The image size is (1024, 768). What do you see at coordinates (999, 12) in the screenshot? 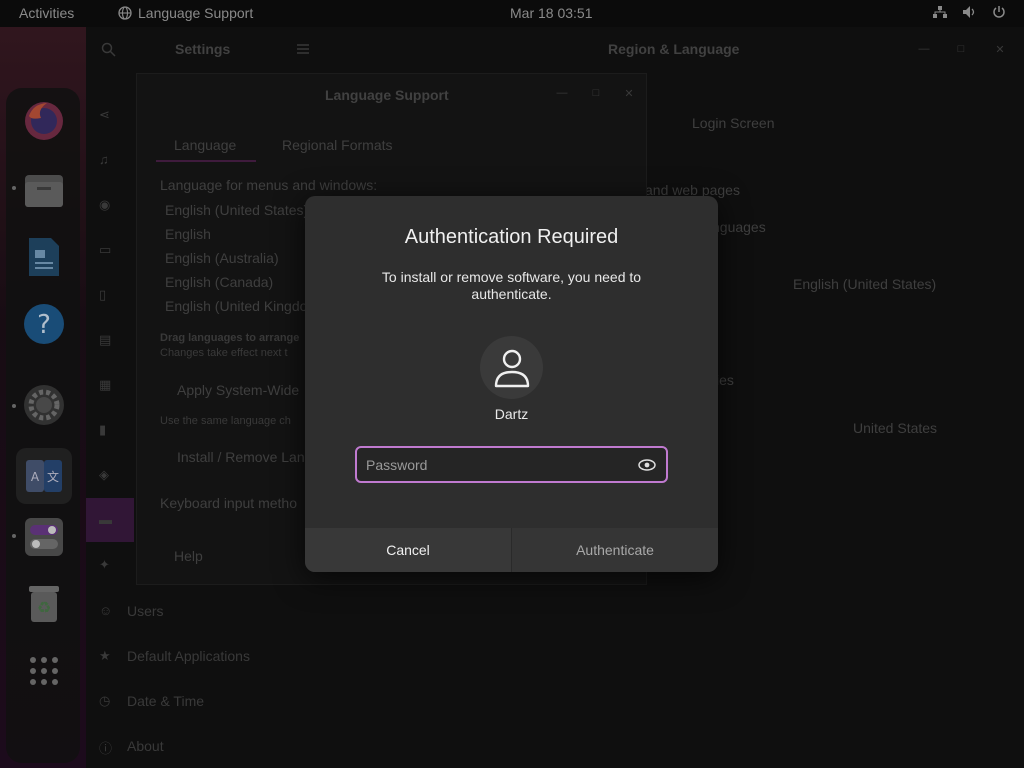
I see `power-icon` at bounding box center [999, 12].